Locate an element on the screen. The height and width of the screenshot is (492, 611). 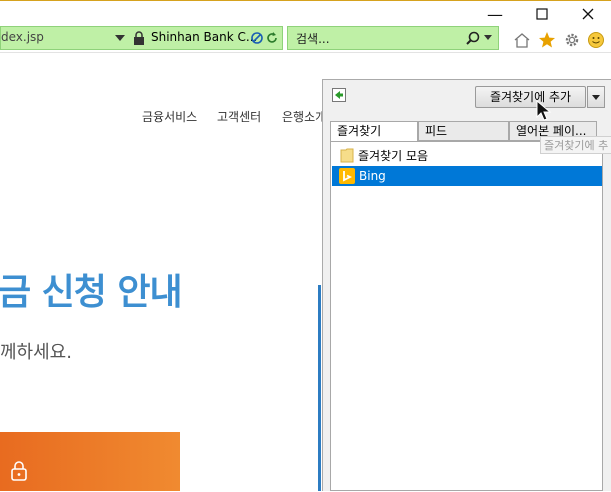
refresh-icon is located at coordinates (272, 38).